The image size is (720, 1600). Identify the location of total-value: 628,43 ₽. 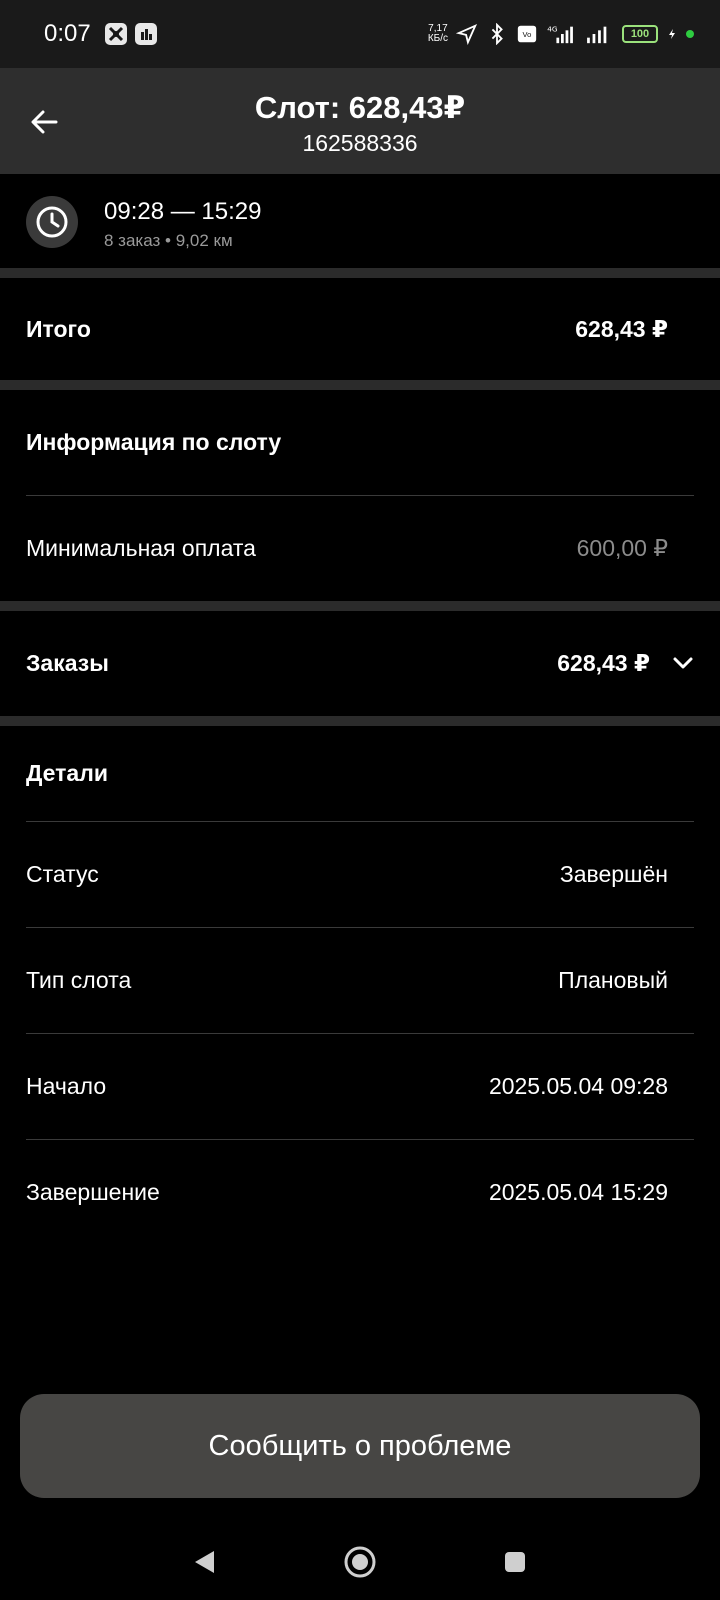
(621, 328).